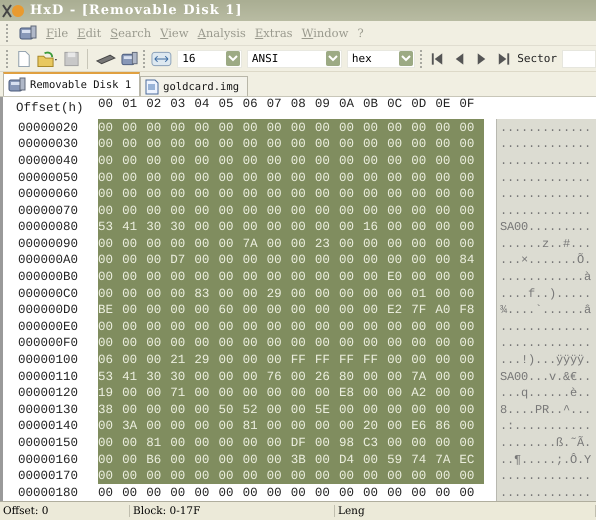  I want to click on hex-byte: 06, so click(110, 360).